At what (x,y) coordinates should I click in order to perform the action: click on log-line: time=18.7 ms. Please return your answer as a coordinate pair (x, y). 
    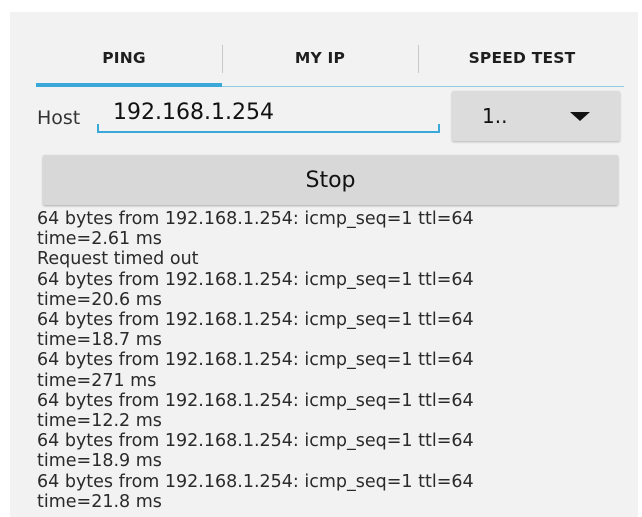
    Looking at the image, I should click on (99, 340).